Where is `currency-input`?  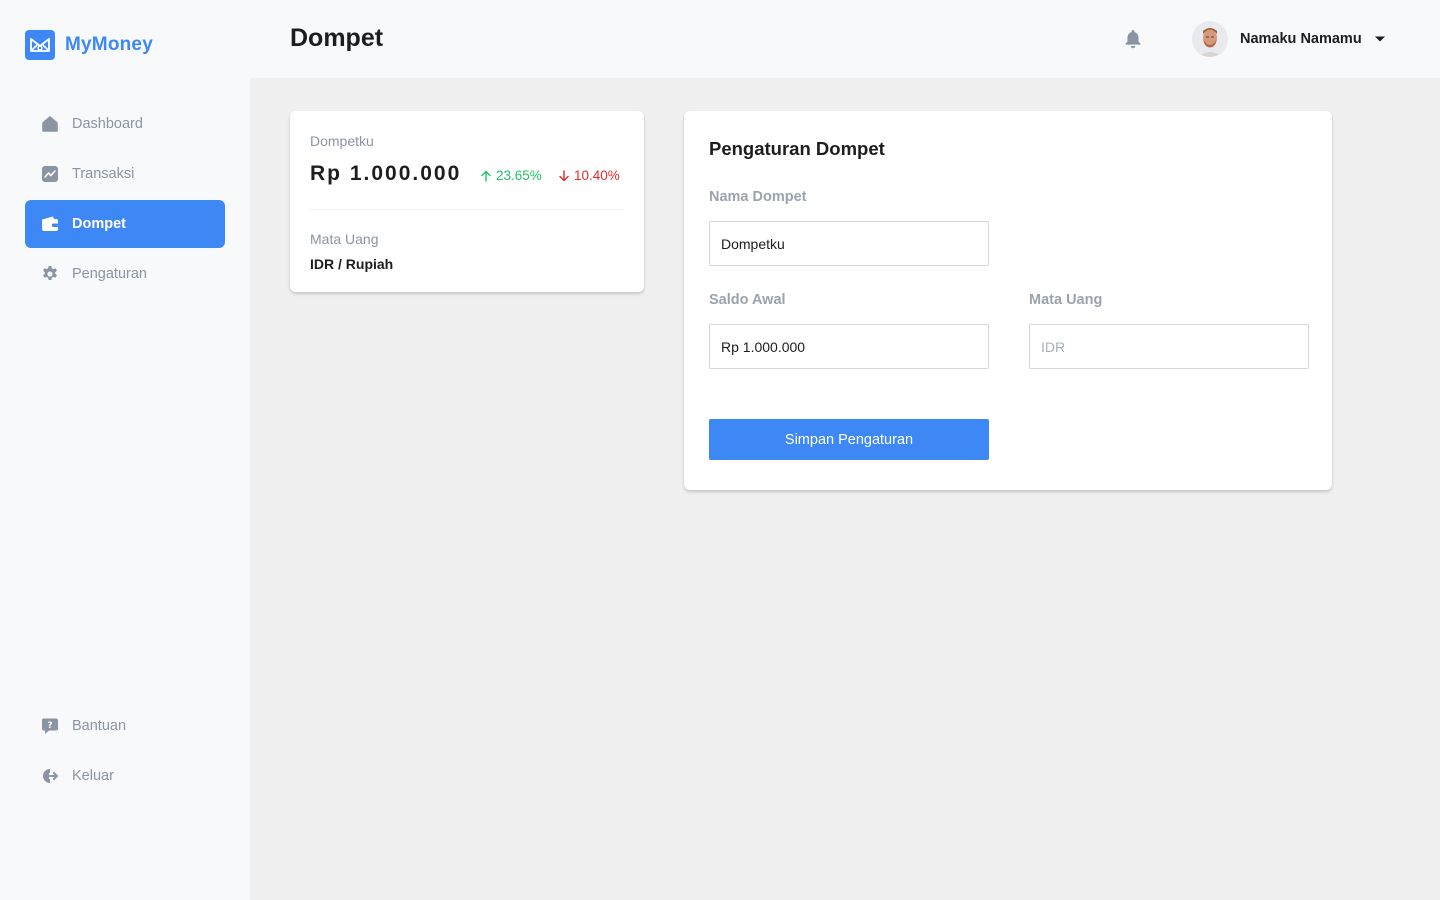
currency-input is located at coordinates (1169, 346).